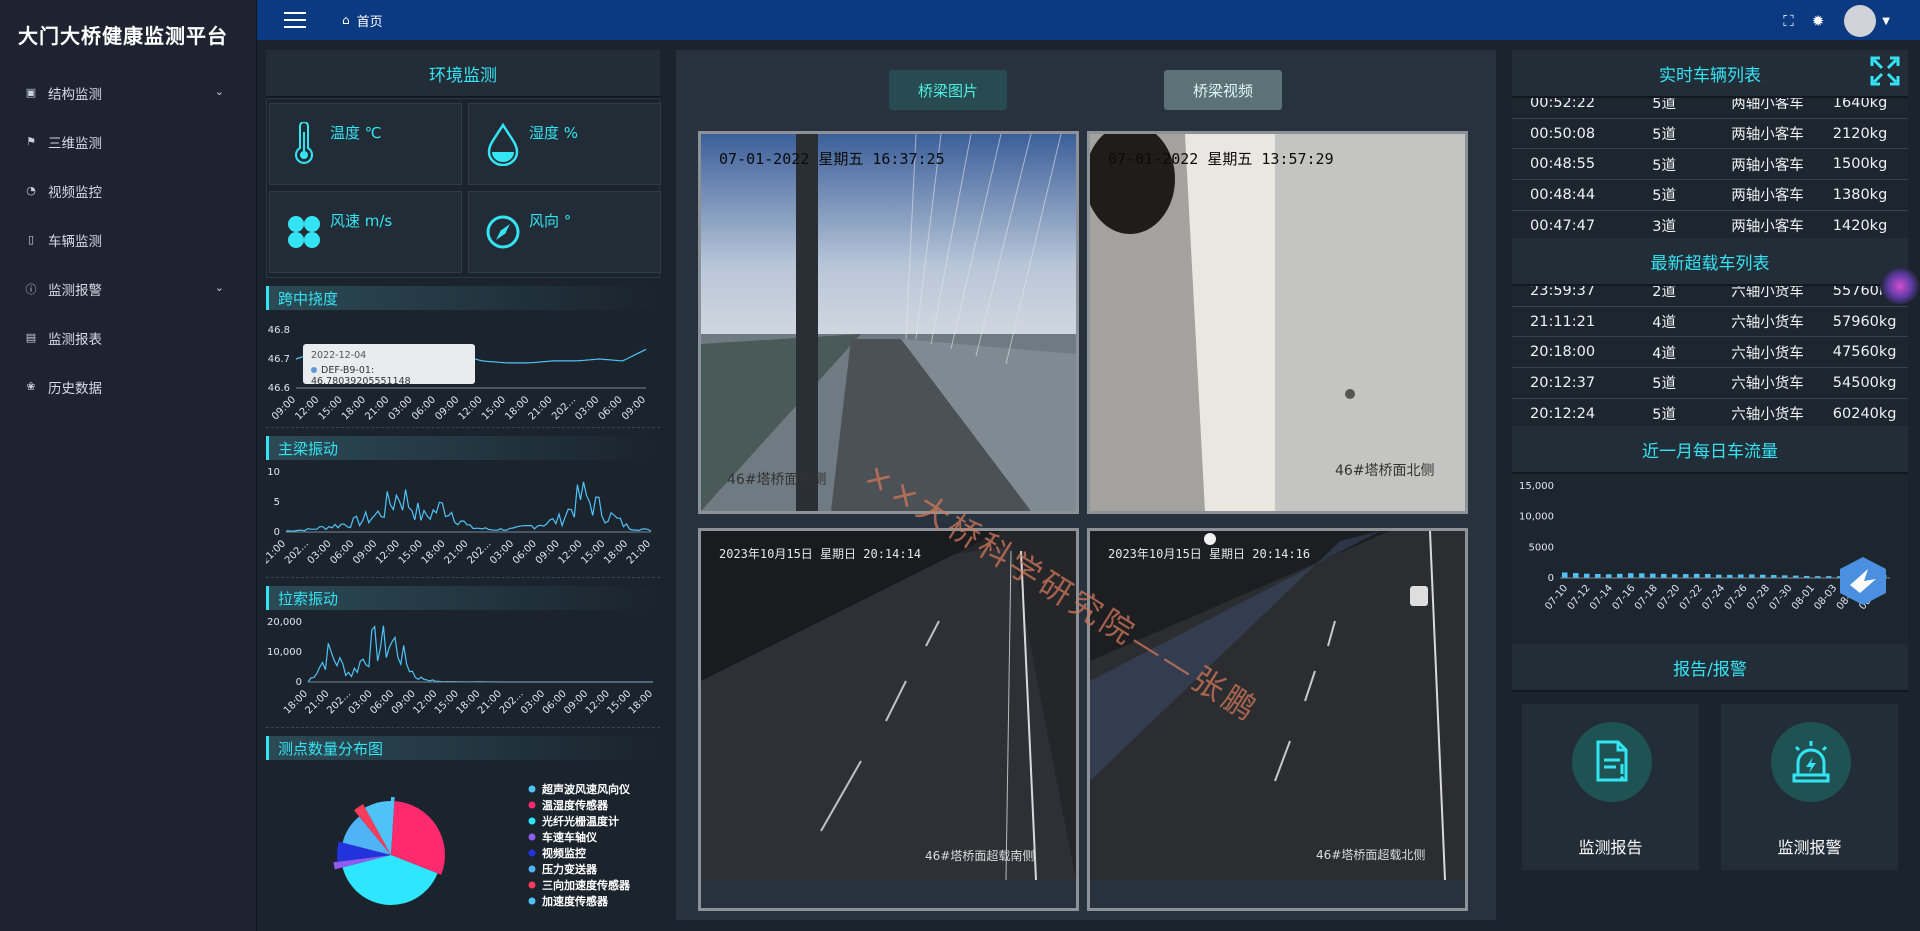 The width and height of the screenshot is (1920, 931). I want to click on tab-bridge-videos: 桥梁视频, so click(1223, 90).